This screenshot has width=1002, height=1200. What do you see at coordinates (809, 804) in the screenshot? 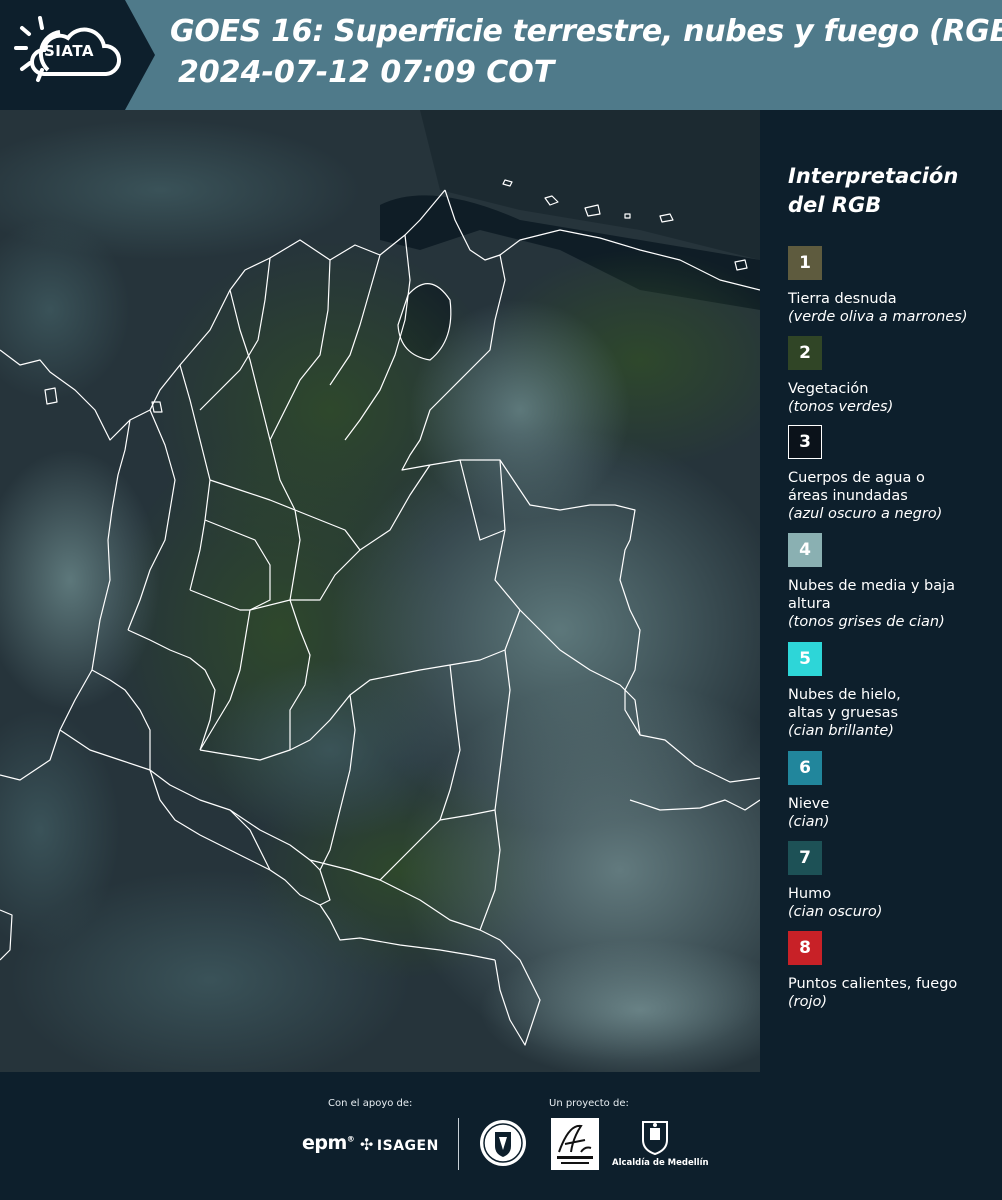
I see `legend-item-label: Nieve` at bounding box center [809, 804].